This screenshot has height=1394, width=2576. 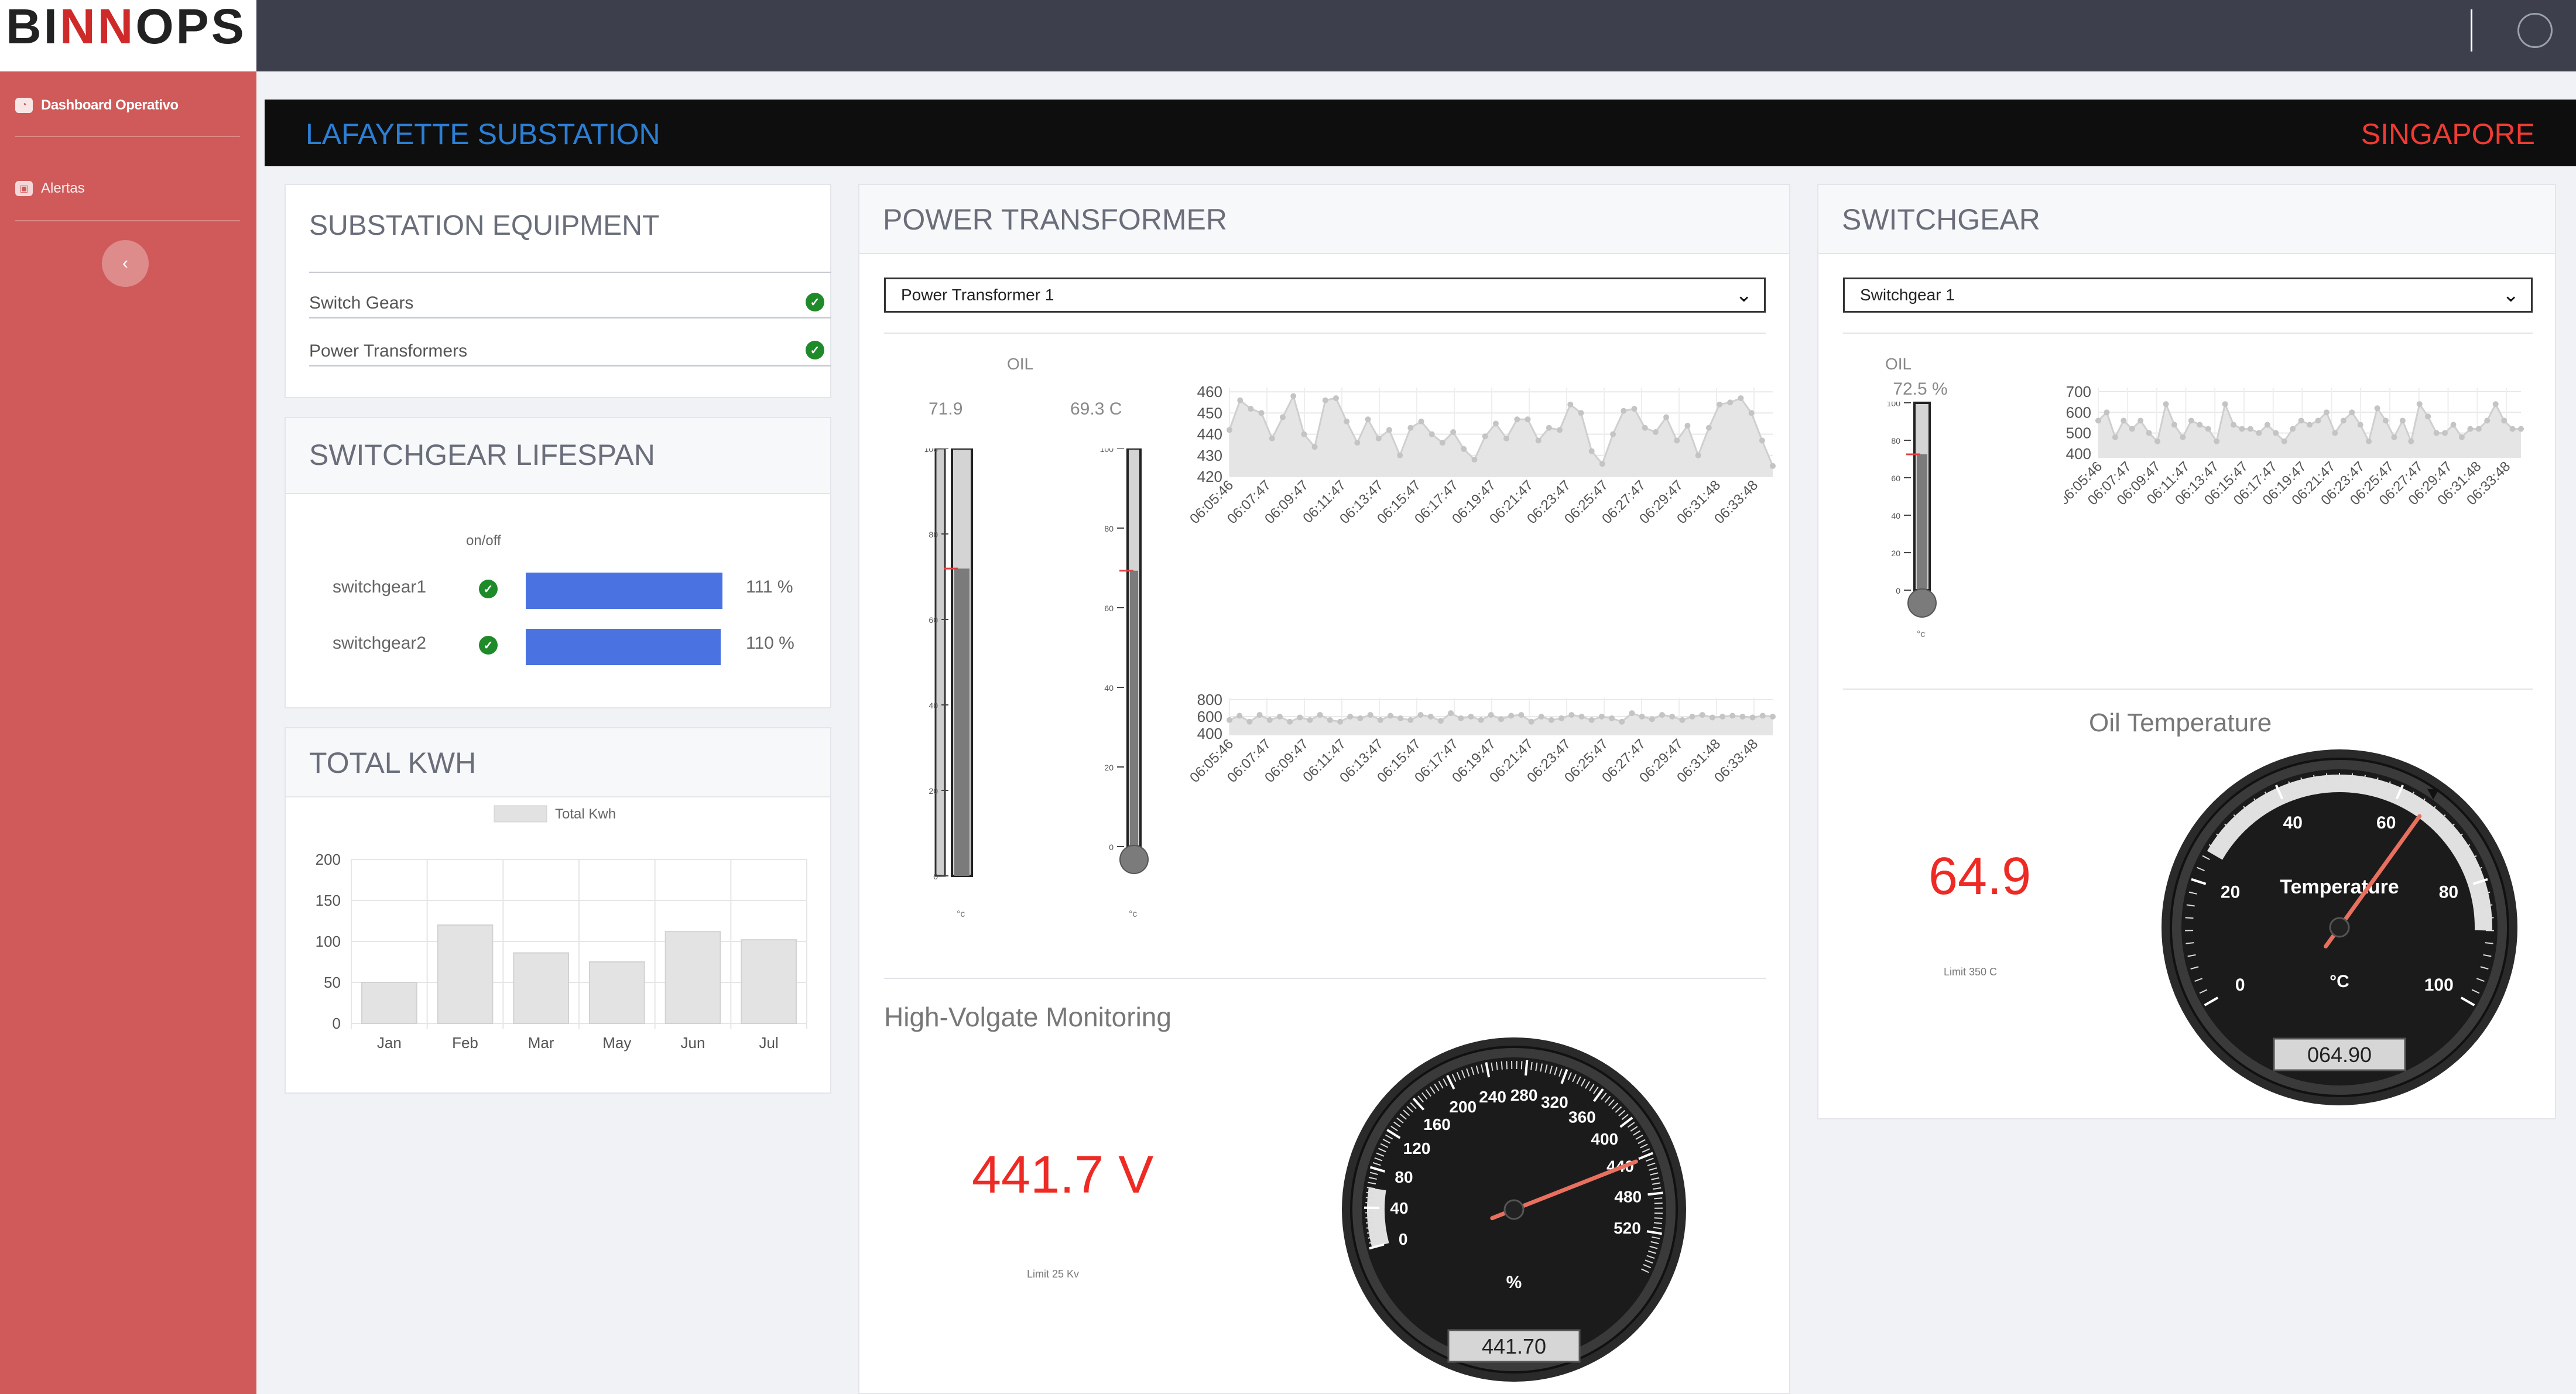 I want to click on sidebar-item-alertas: ▣ Alertas, so click(x=50, y=188).